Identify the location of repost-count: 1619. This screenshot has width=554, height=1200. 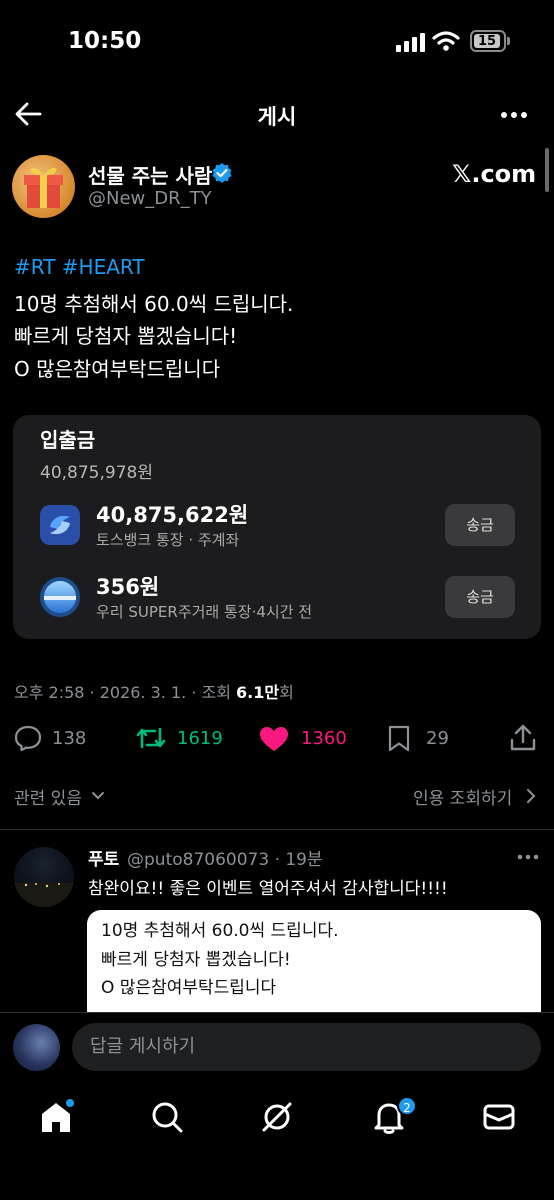
(200, 738).